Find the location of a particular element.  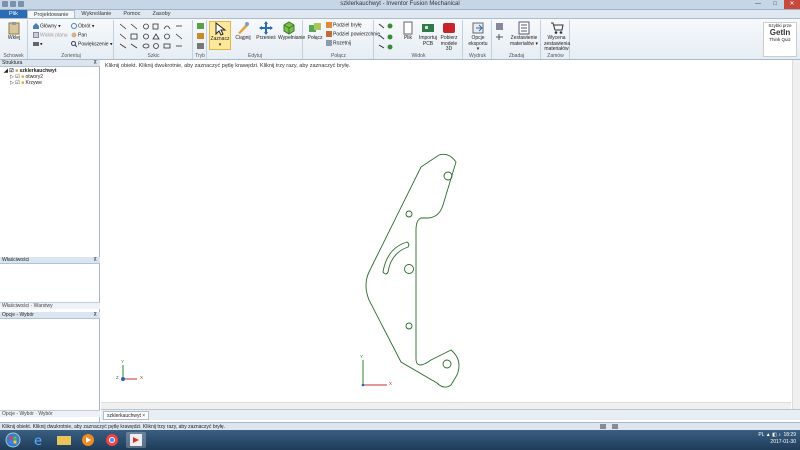

file-button: Plik is located at coordinates (408, 31).